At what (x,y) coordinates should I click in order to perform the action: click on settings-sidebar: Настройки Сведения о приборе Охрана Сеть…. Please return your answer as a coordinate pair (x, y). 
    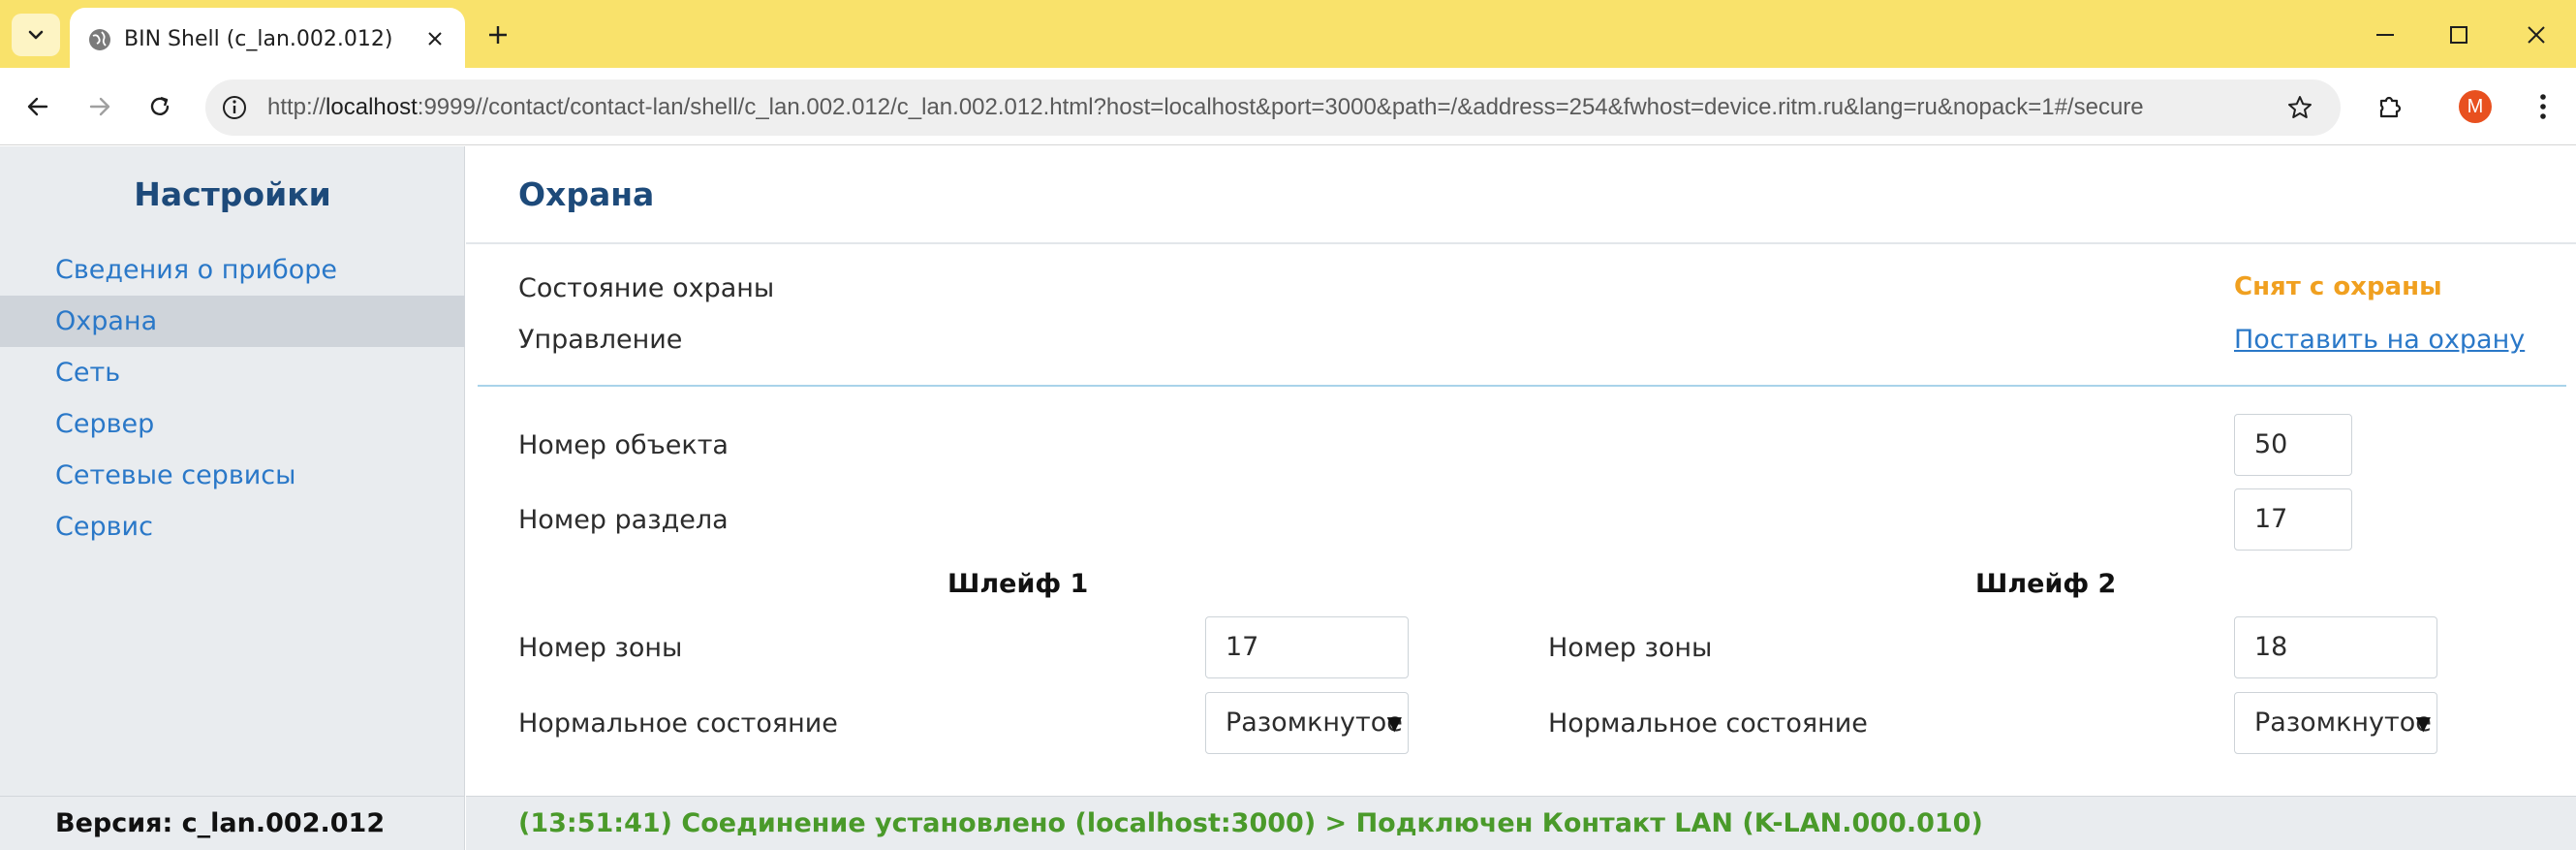
    Looking at the image, I should click on (232, 471).